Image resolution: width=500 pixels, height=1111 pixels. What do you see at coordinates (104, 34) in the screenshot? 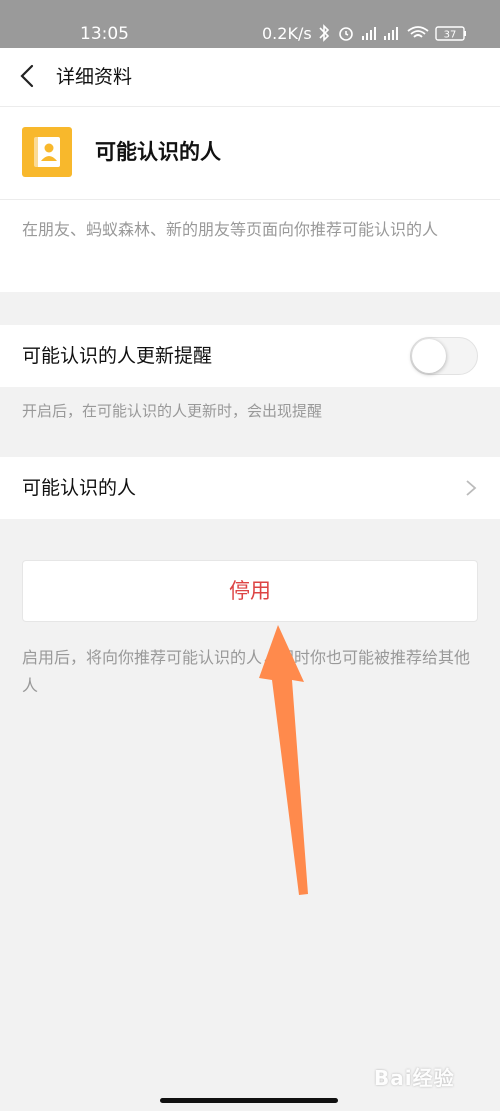
I see `status-time: 13:05` at bounding box center [104, 34].